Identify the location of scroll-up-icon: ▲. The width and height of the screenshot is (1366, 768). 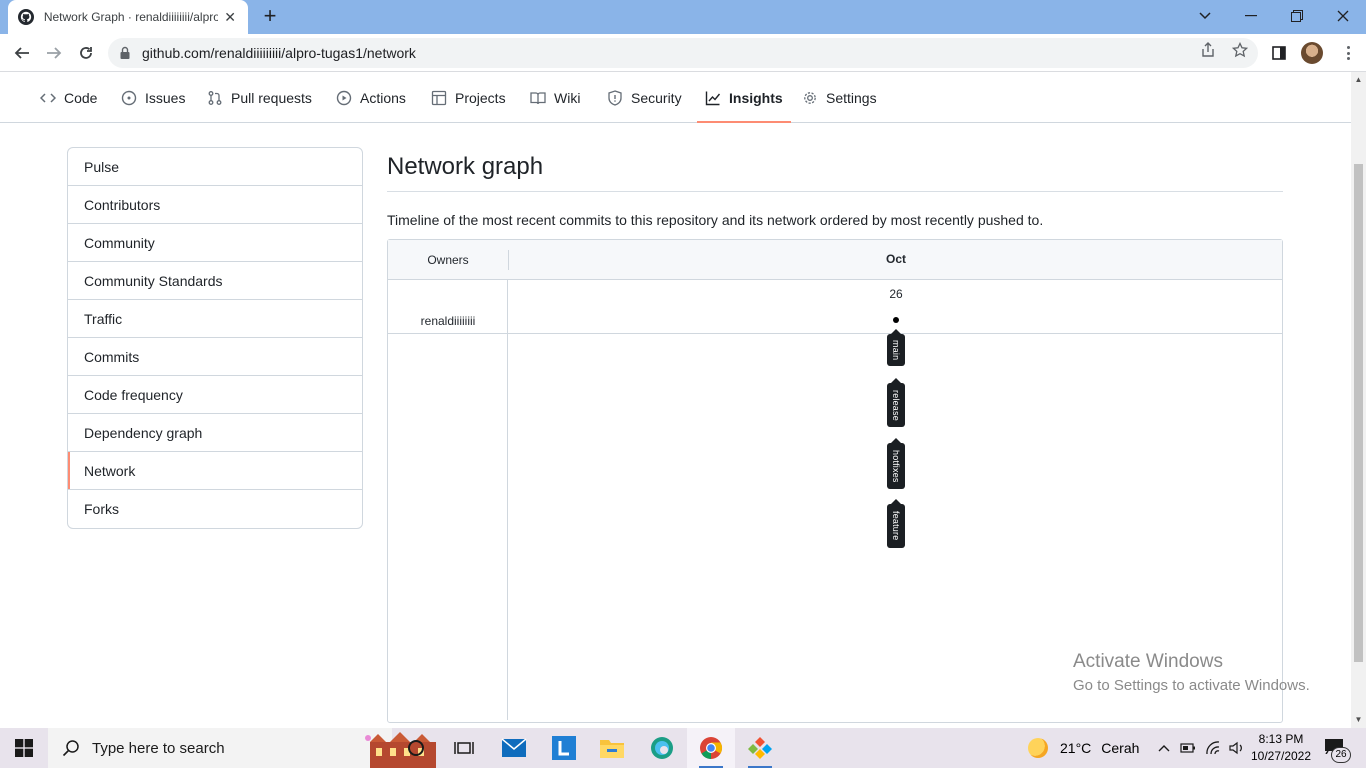
(1358, 79).